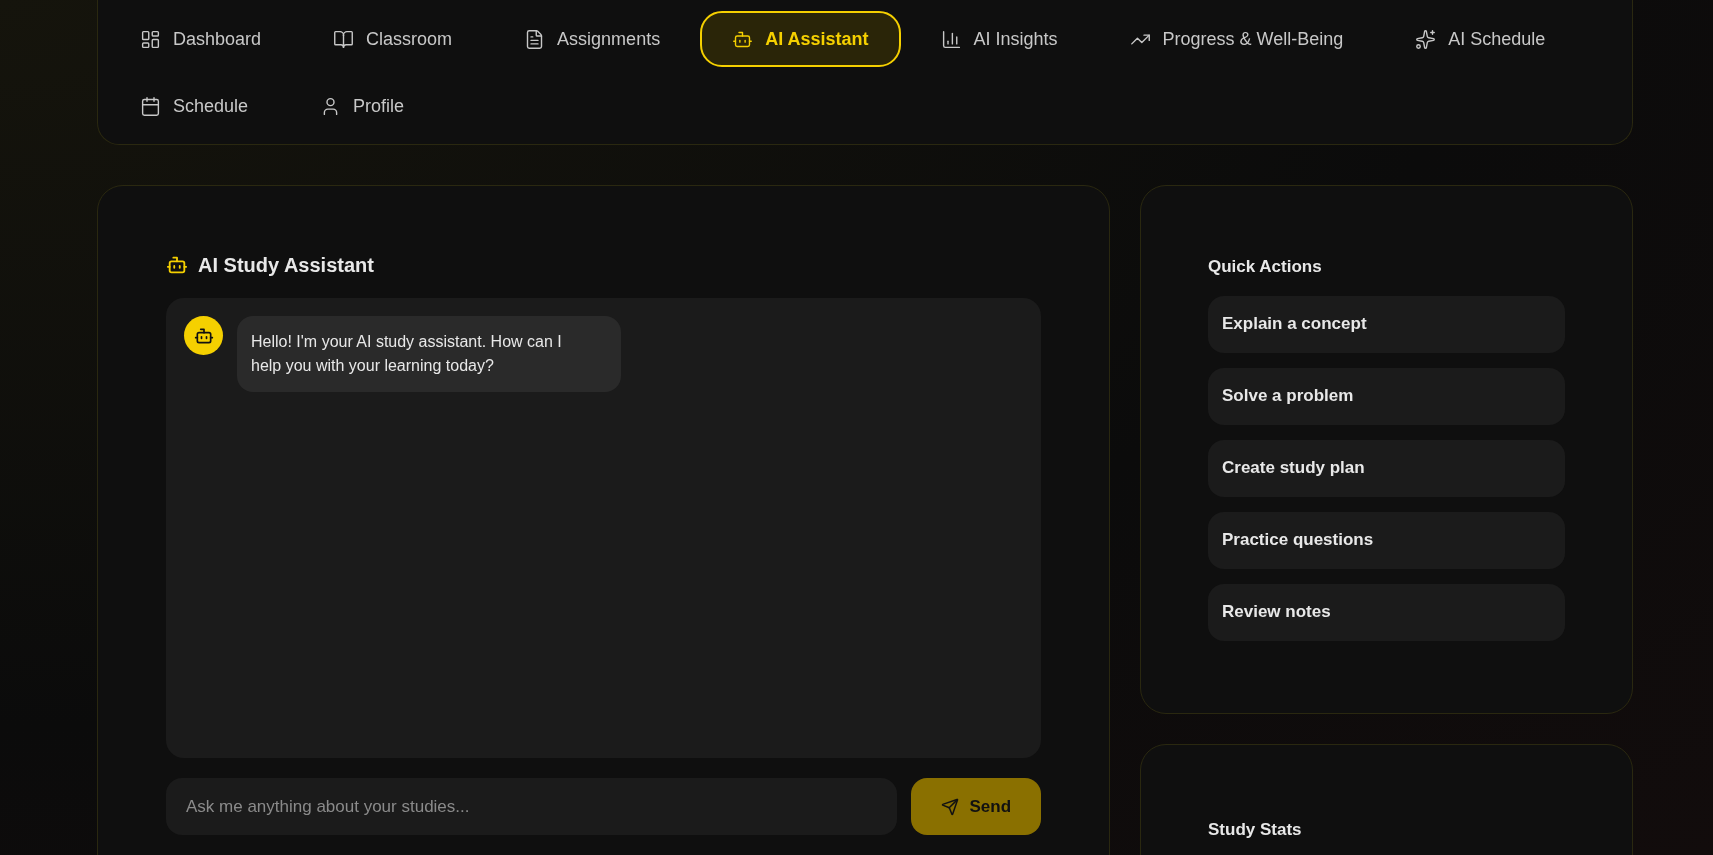 The image size is (1713, 855). Describe the element at coordinates (951, 39) in the screenshot. I see `bar-chart-icon` at that location.